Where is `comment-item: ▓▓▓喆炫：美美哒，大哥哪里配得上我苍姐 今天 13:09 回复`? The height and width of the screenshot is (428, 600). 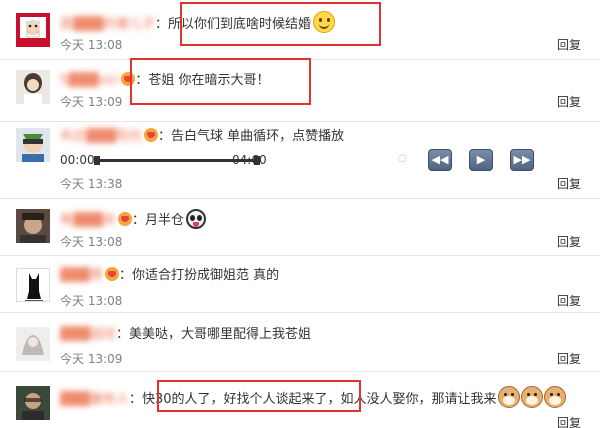 comment-item: ▓▓▓喆炫：美美哒，大哥哪里配得上我苍姐 今天 13:09 回复 is located at coordinates (300, 342).